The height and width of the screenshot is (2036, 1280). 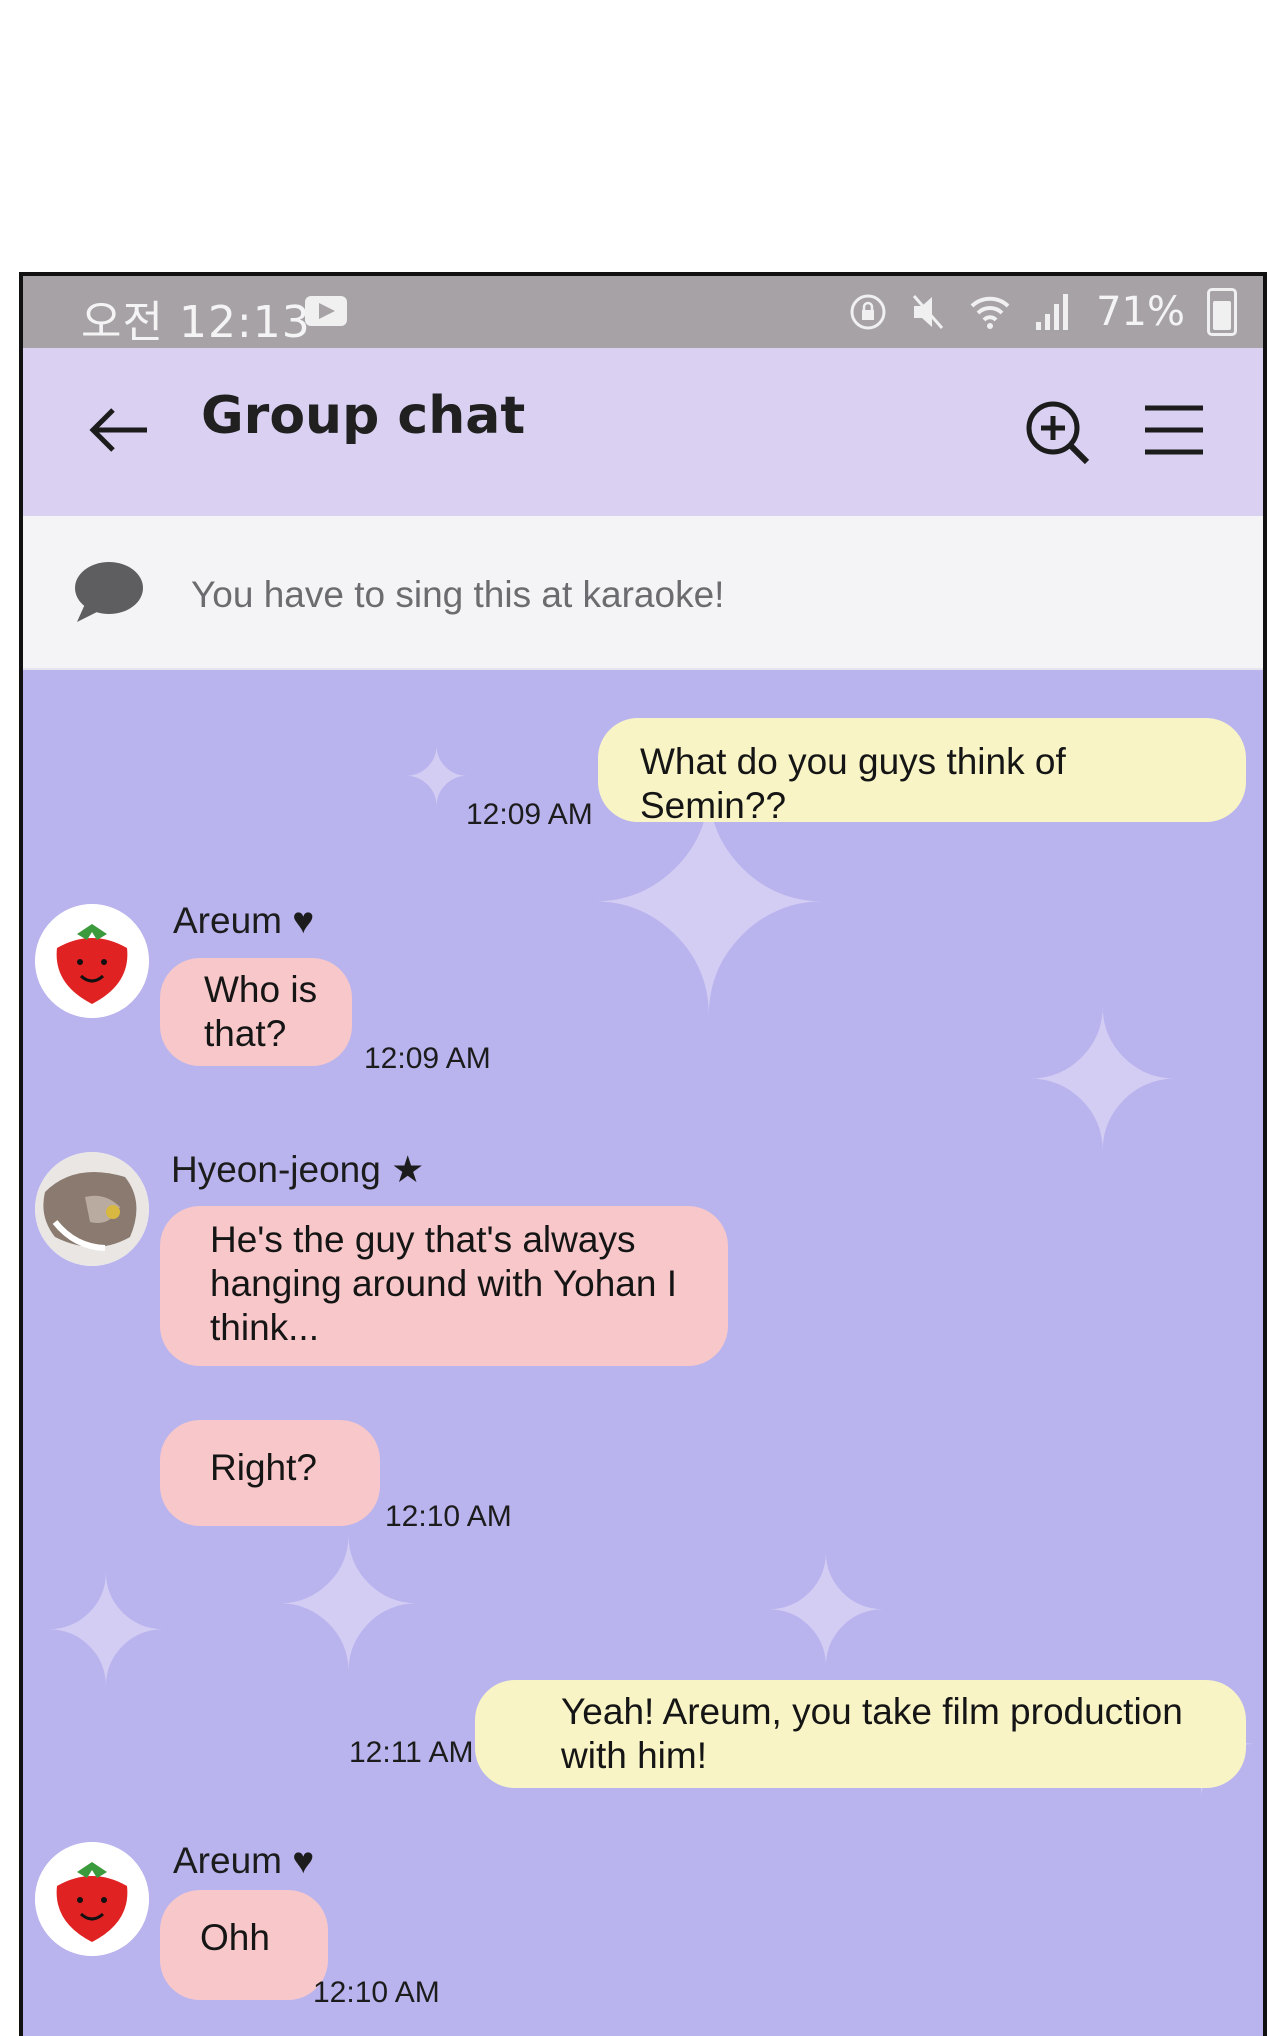 What do you see at coordinates (928, 312) in the screenshot?
I see `mute-icon` at bounding box center [928, 312].